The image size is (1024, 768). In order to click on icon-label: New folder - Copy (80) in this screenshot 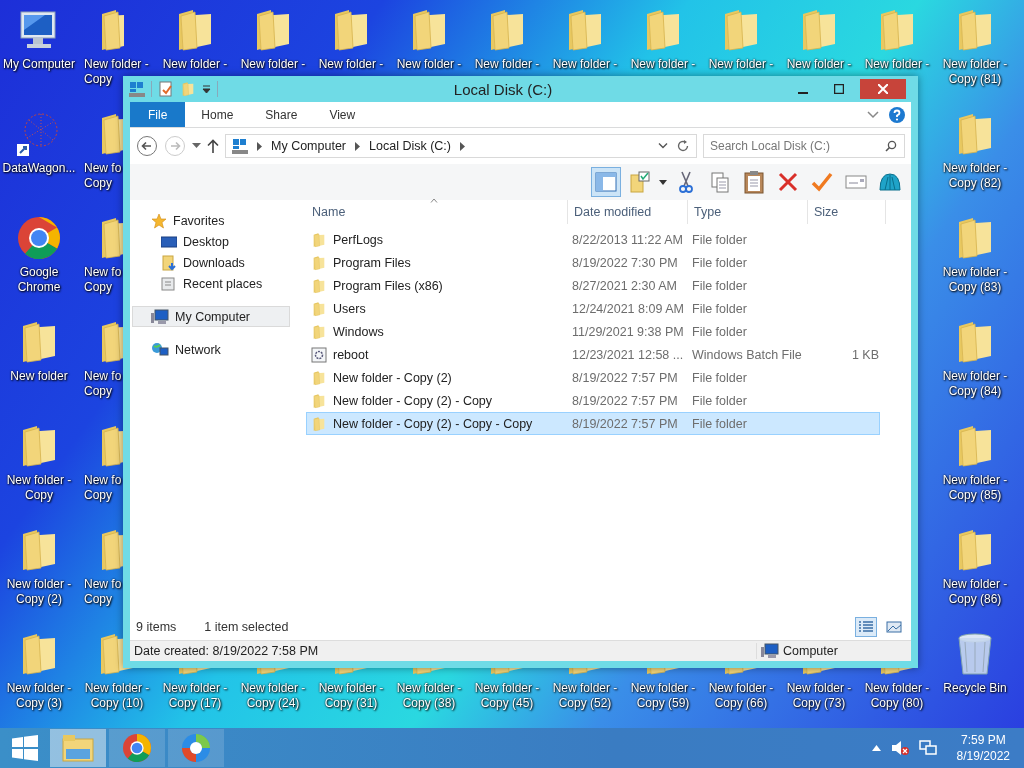, I will do `click(897, 696)`.